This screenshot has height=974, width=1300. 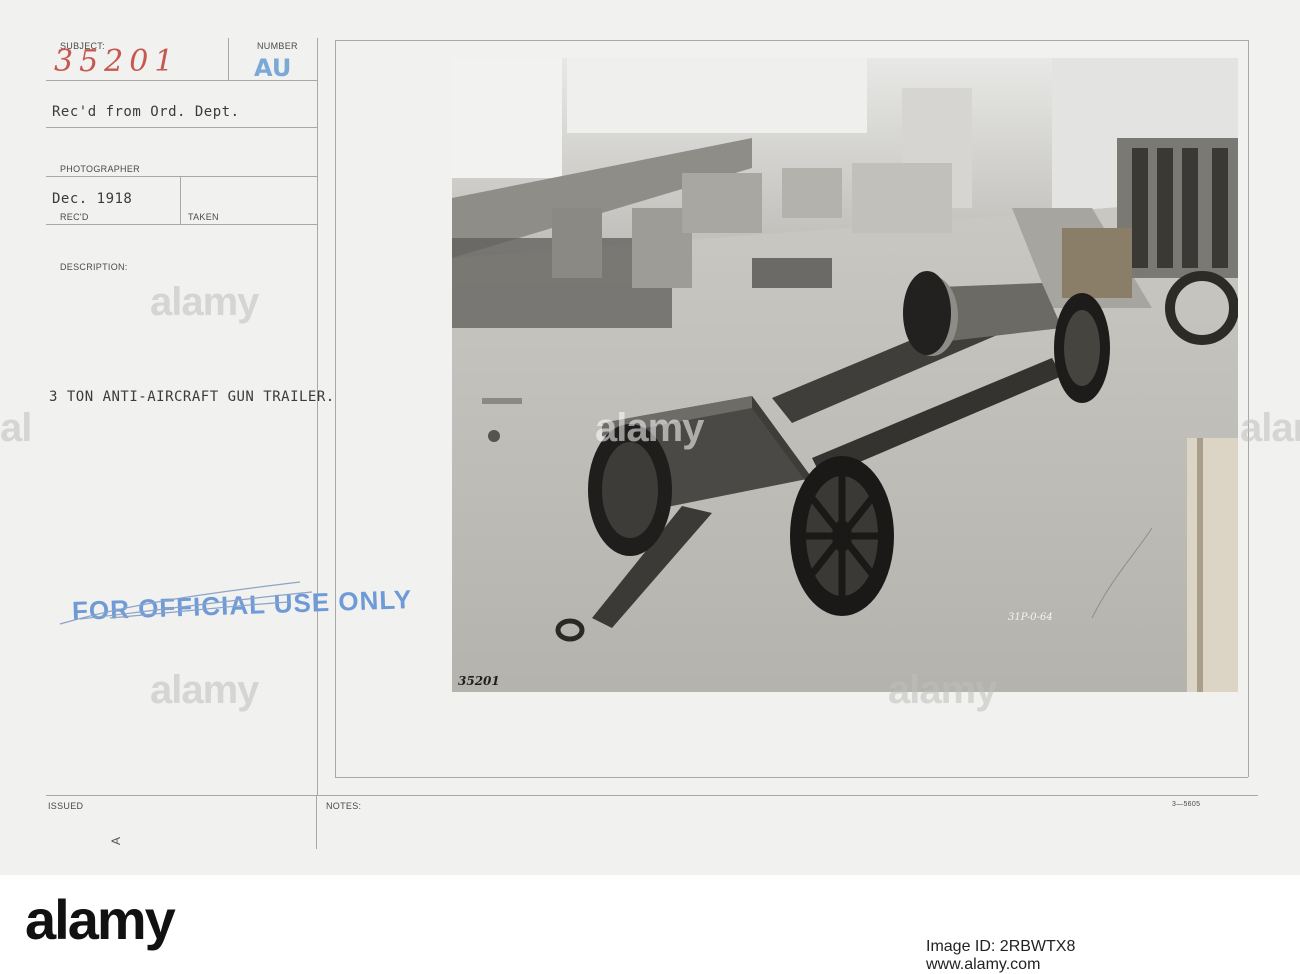 I want to click on form-code: 3—5605, so click(x=1186, y=804).